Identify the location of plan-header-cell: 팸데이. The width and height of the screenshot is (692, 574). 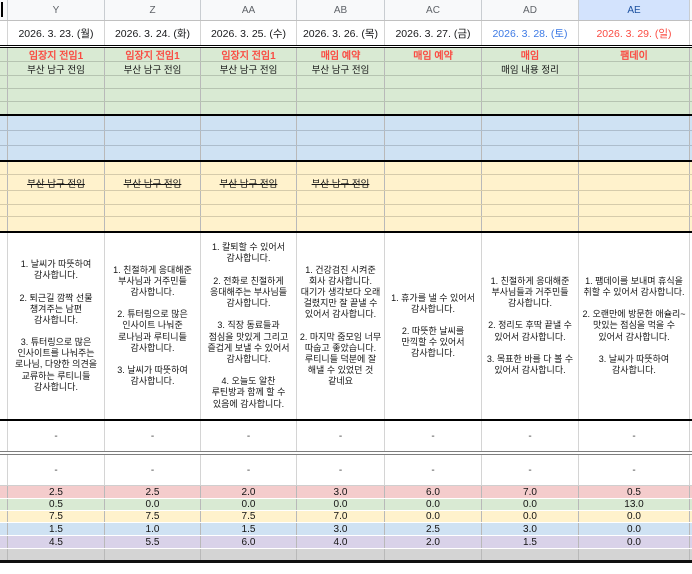
(634, 54).